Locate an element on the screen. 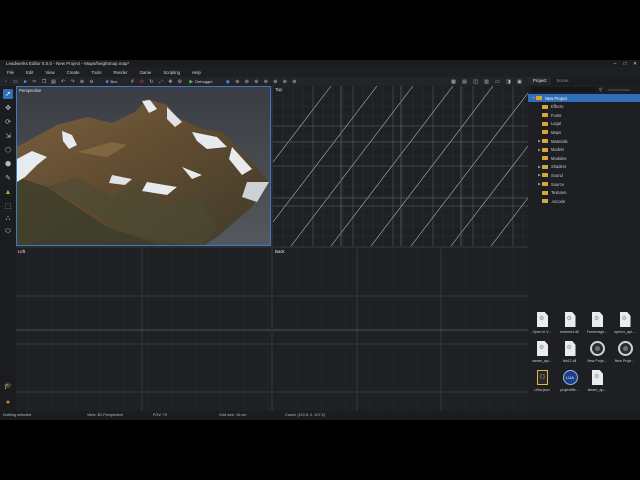 This screenshot has width=640, height=480. tree-item: .vscode is located at coordinates (584, 201).